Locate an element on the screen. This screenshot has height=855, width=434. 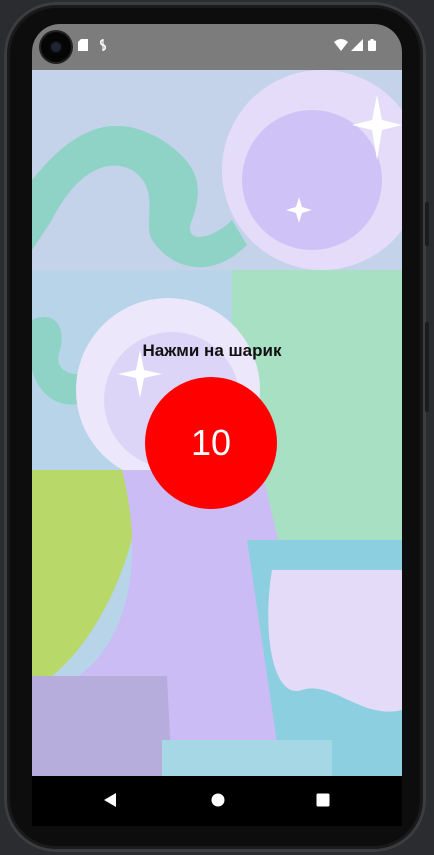
navigation-bar is located at coordinates (217, 801).